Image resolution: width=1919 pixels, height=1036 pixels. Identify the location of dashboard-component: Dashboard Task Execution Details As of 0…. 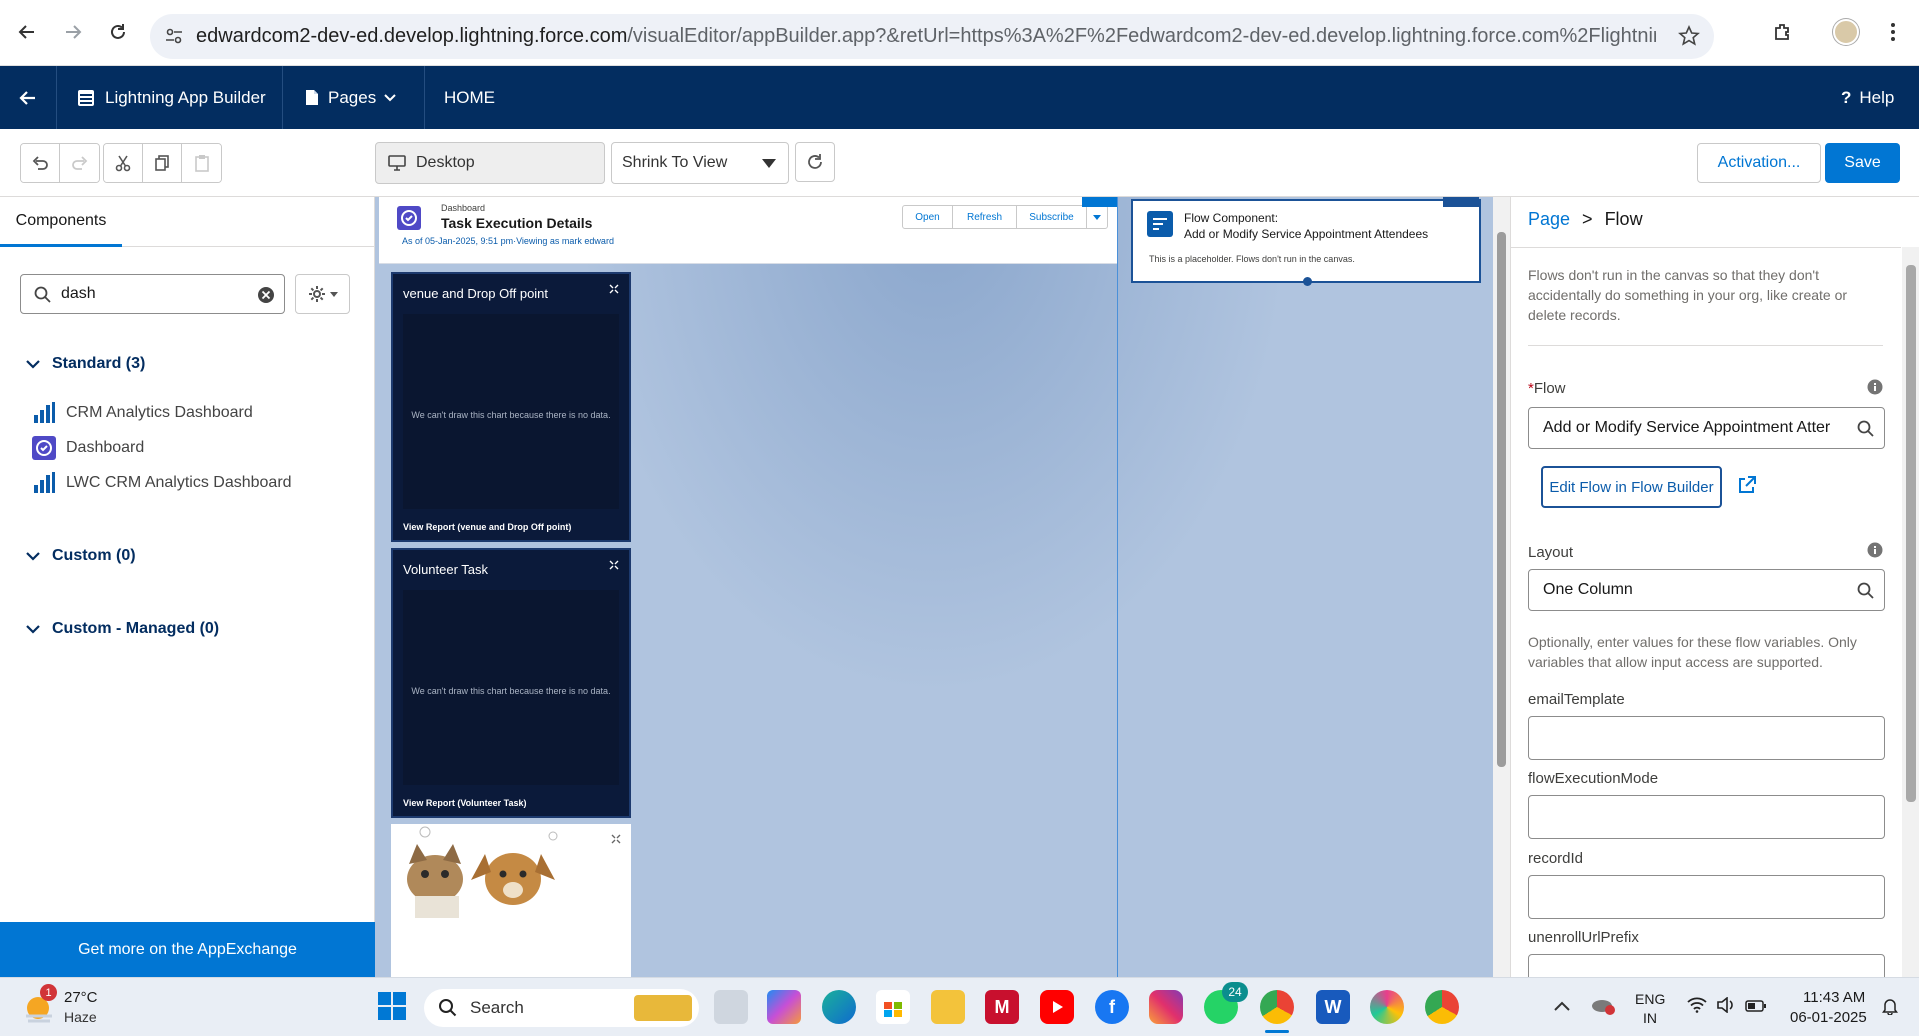
(748, 230).